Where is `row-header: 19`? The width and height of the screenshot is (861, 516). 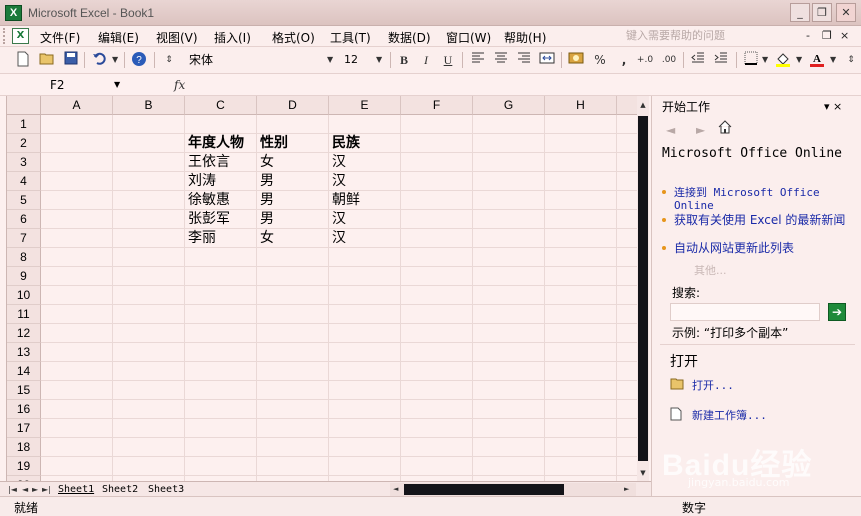 row-header: 19 is located at coordinates (24, 466).